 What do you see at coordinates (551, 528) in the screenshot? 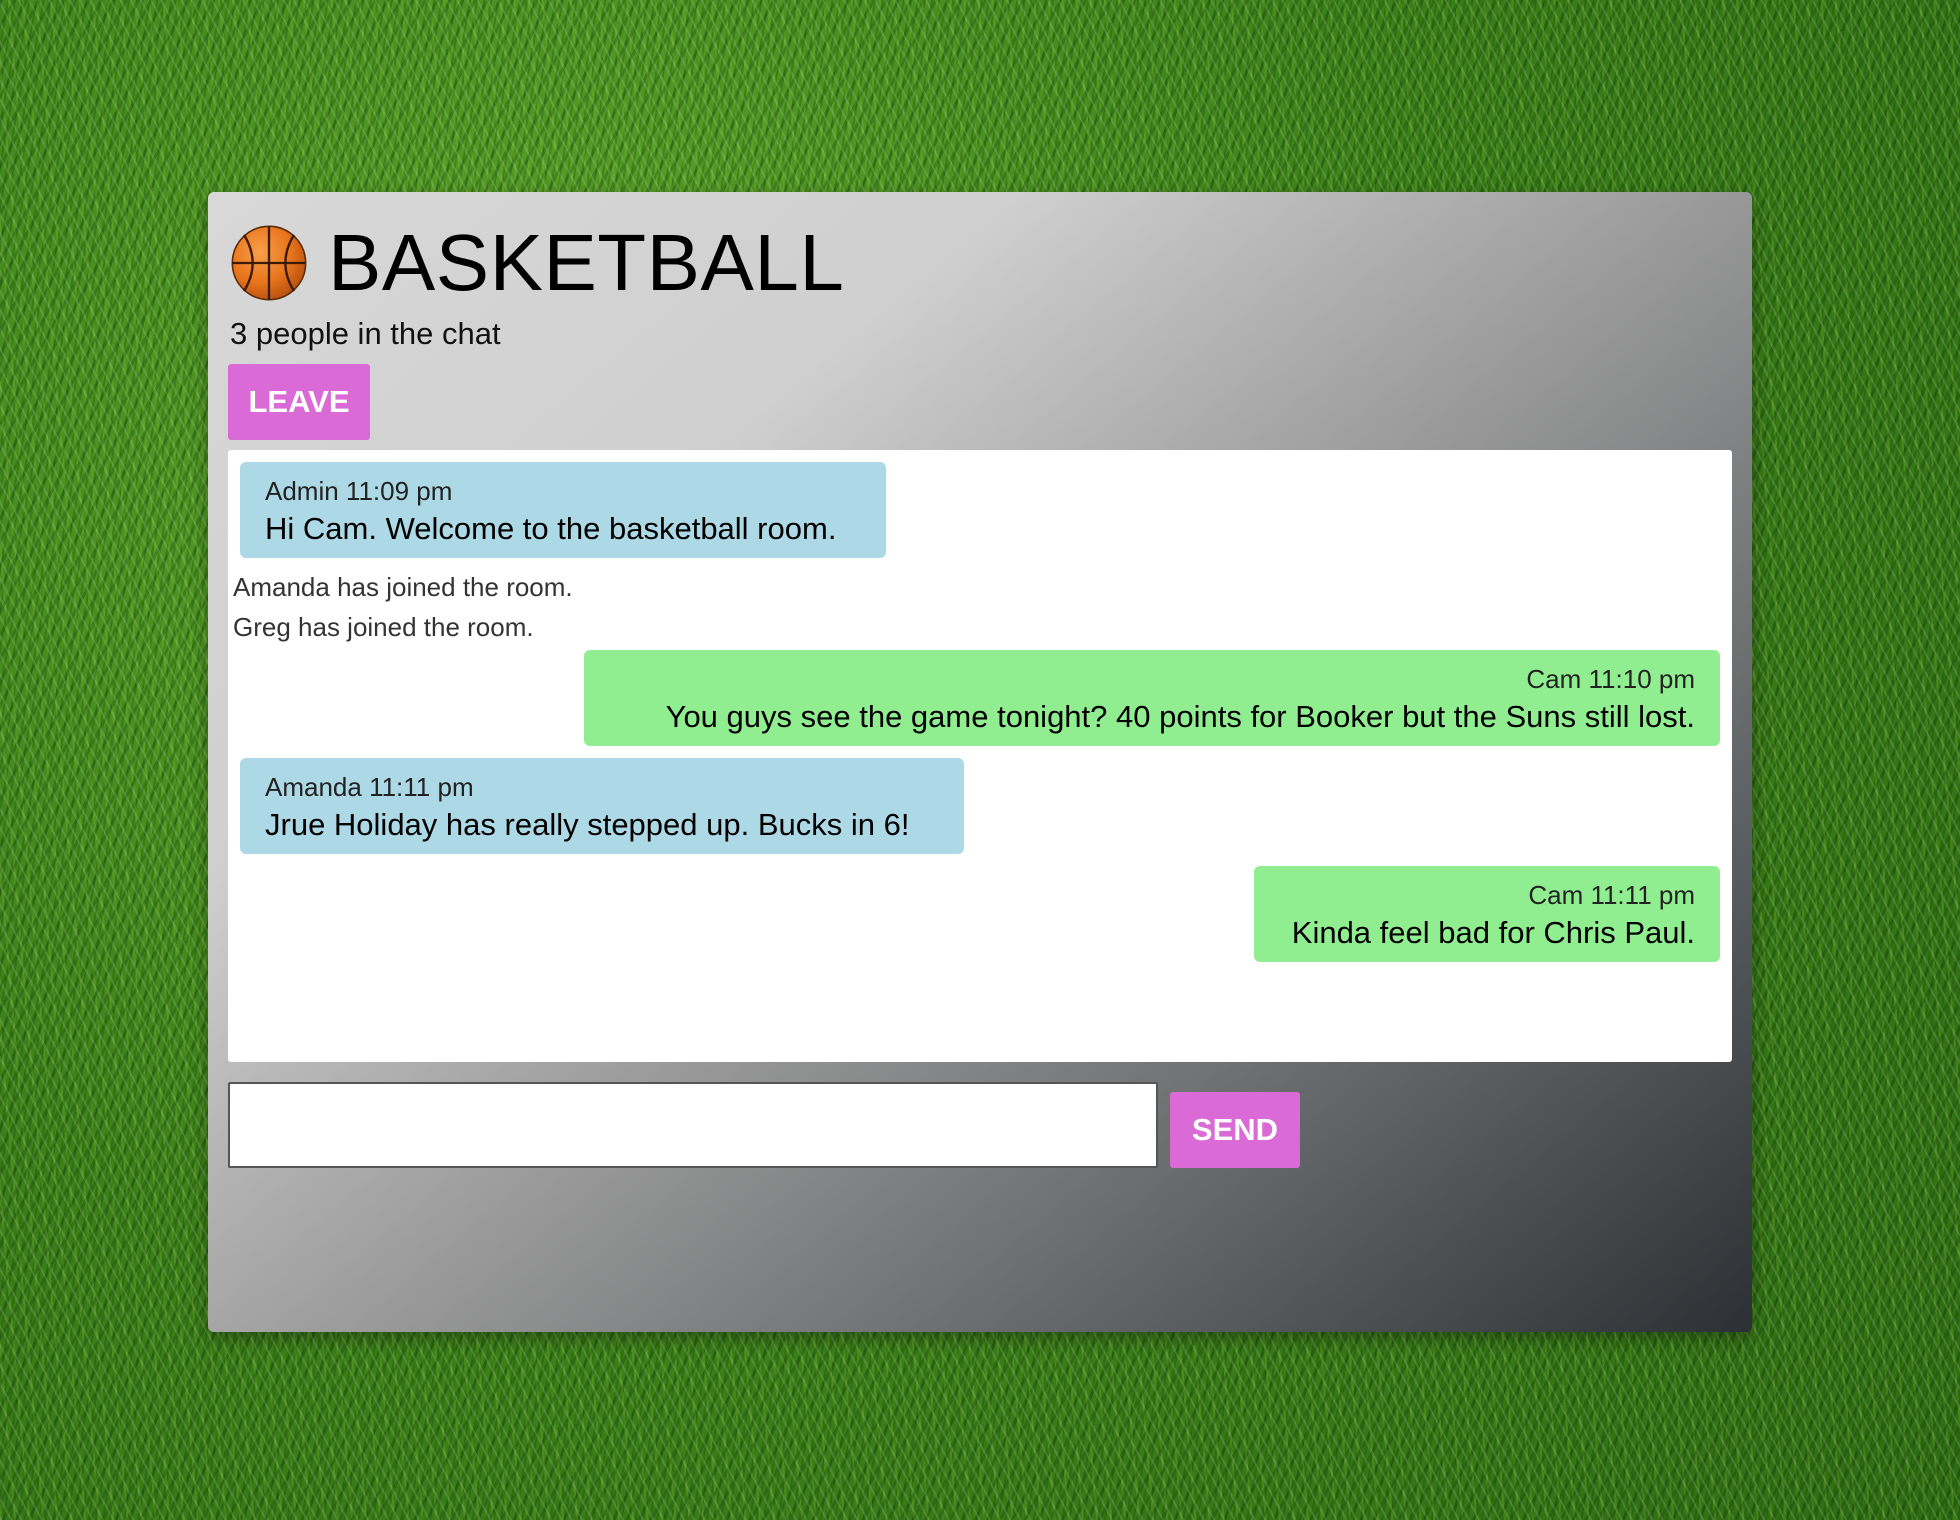
I see `message-text: Hi Cam. Welcome to the basketball room.` at bounding box center [551, 528].